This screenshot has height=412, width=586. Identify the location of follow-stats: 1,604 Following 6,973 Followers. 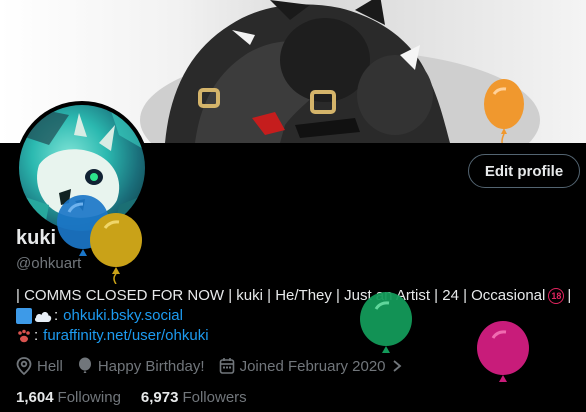
(141, 397).